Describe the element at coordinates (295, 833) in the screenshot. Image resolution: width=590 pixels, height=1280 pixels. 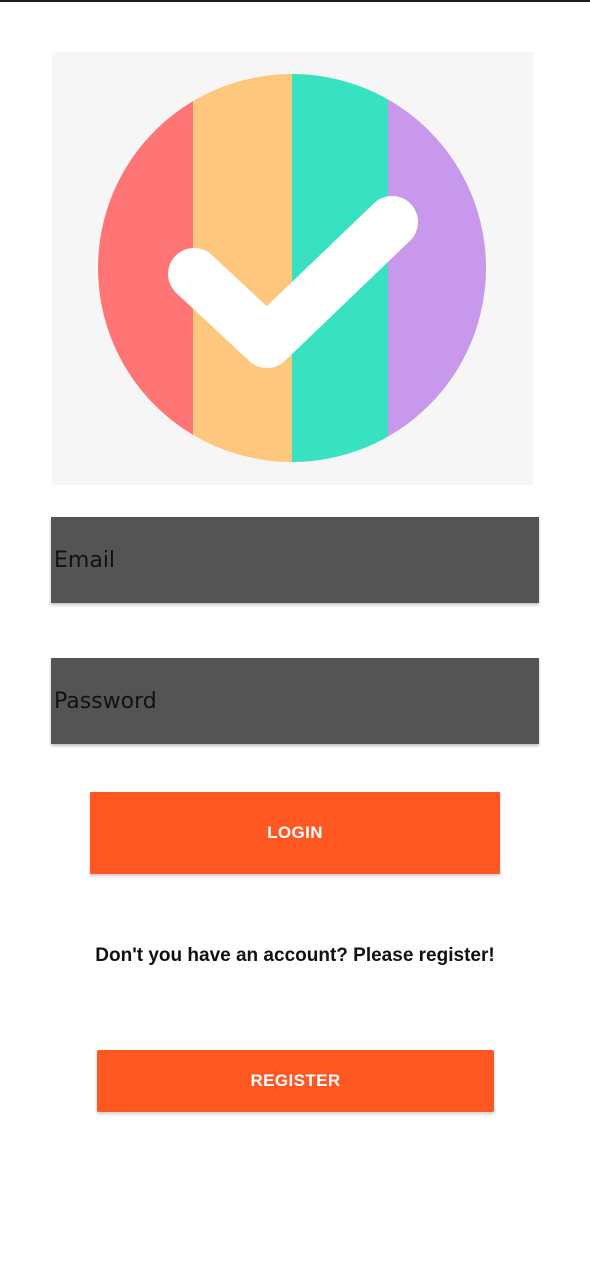
I see `login-button: LOGIN` at that location.